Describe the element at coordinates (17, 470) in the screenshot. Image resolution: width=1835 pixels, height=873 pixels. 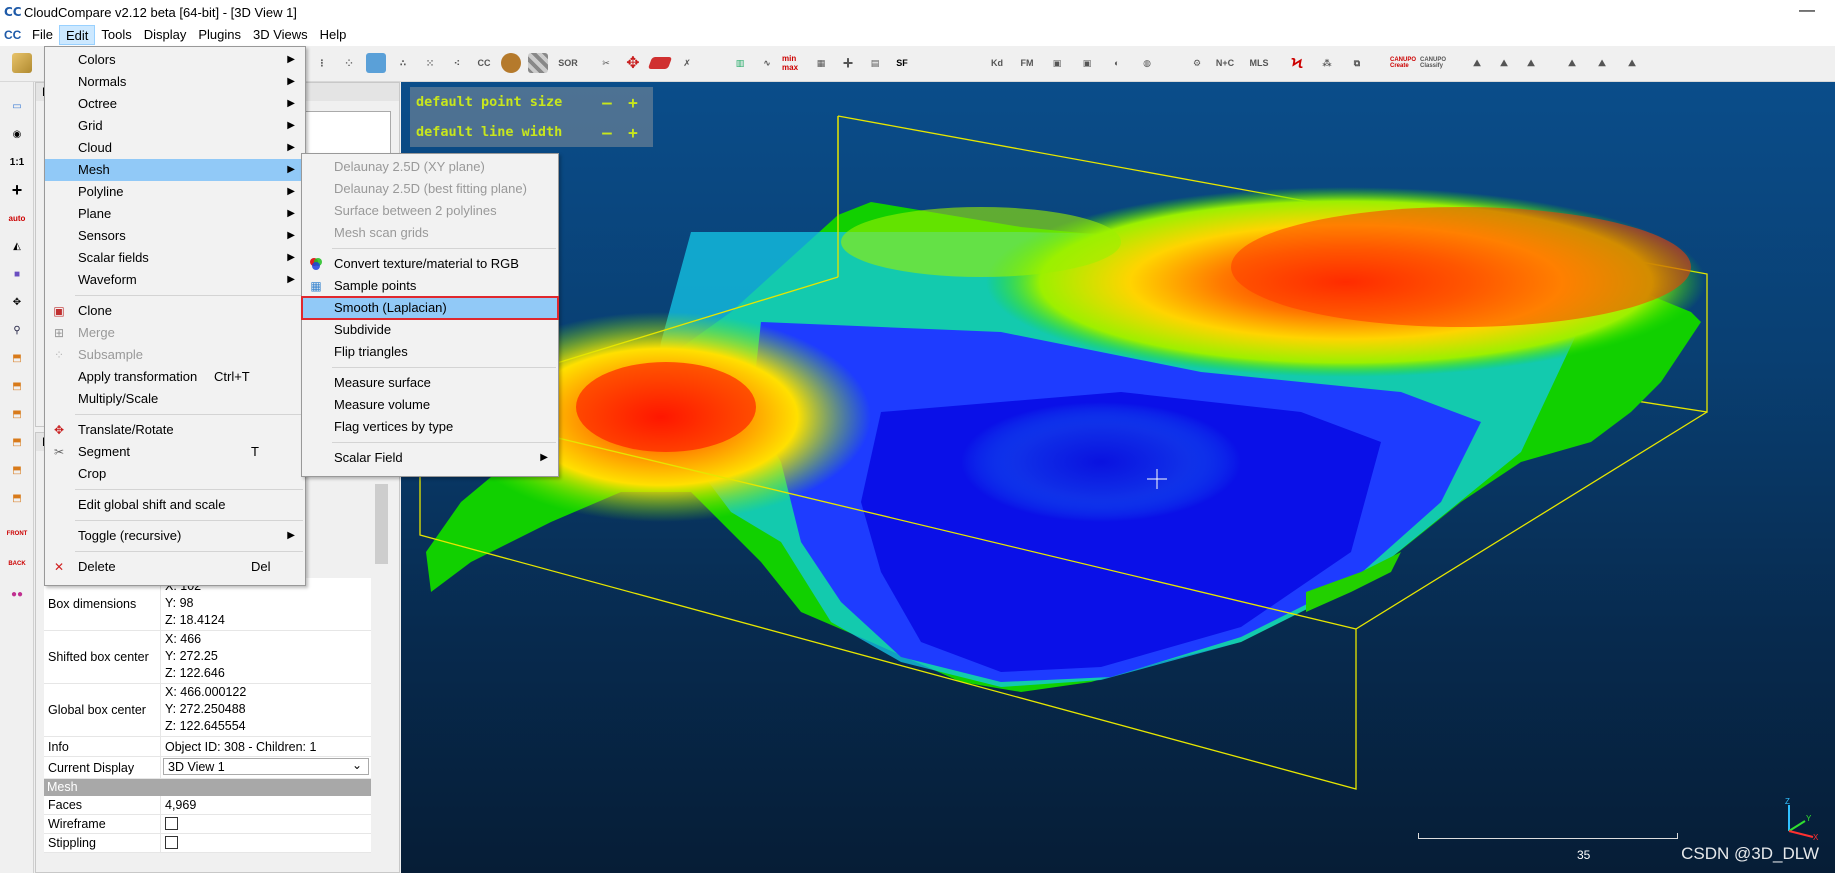
I see `view-right-icon: ⬒` at that location.